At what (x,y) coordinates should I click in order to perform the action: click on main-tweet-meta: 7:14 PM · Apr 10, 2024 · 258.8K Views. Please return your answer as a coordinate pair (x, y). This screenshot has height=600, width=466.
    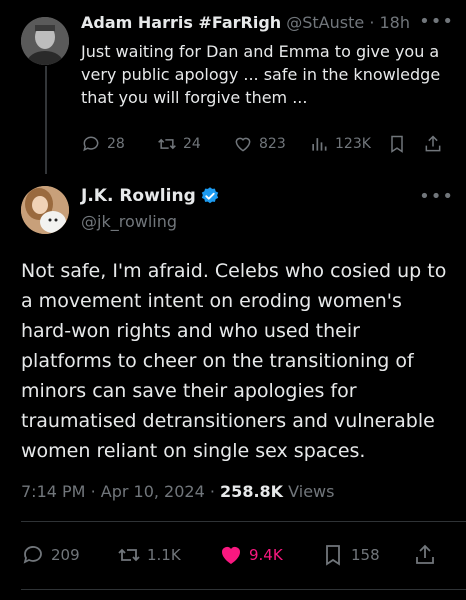
    Looking at the image, I should click on (177, 491).